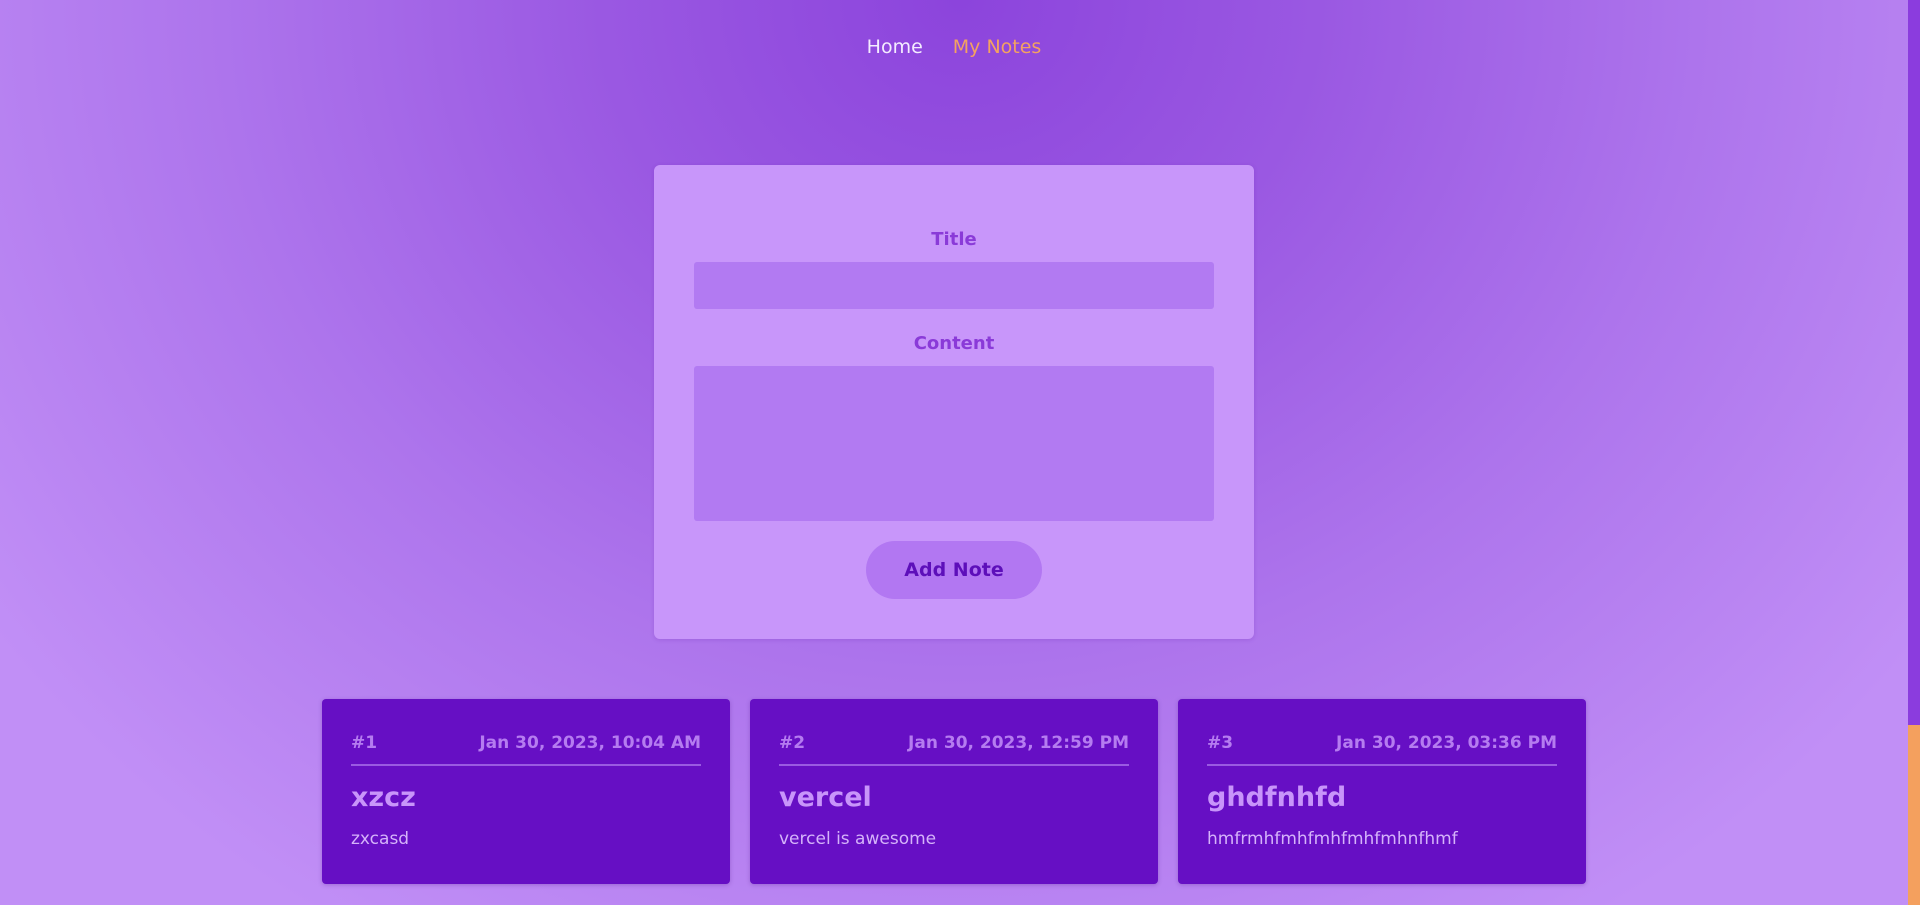  Describe the element at coordinates (954, 443) in the screenshot. I see `content-textarea` at that location.